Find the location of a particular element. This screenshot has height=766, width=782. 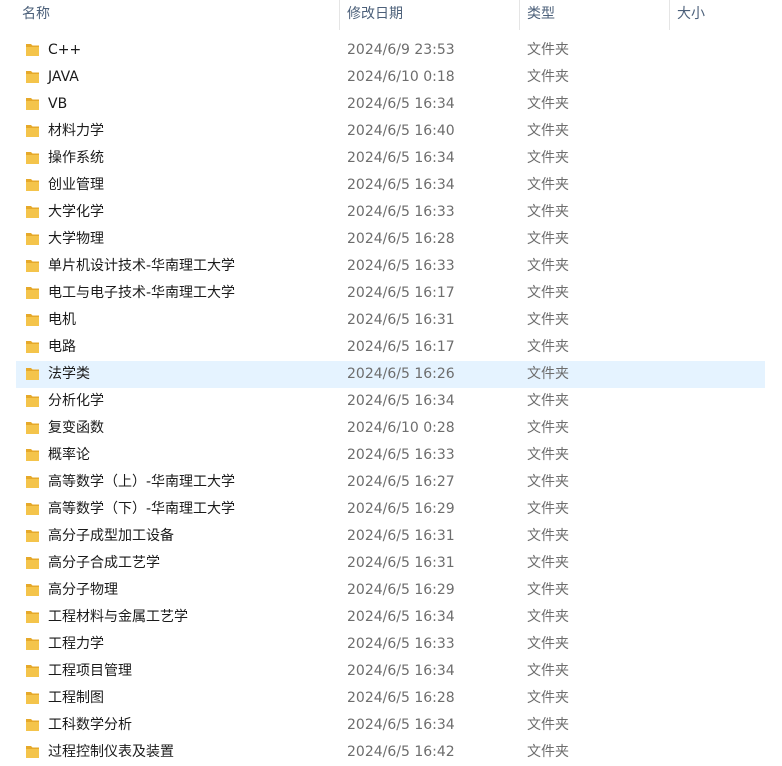

file-row: 分析化学 2024/6/5 16:34 文件夹 is located at coordinates (391, 401).